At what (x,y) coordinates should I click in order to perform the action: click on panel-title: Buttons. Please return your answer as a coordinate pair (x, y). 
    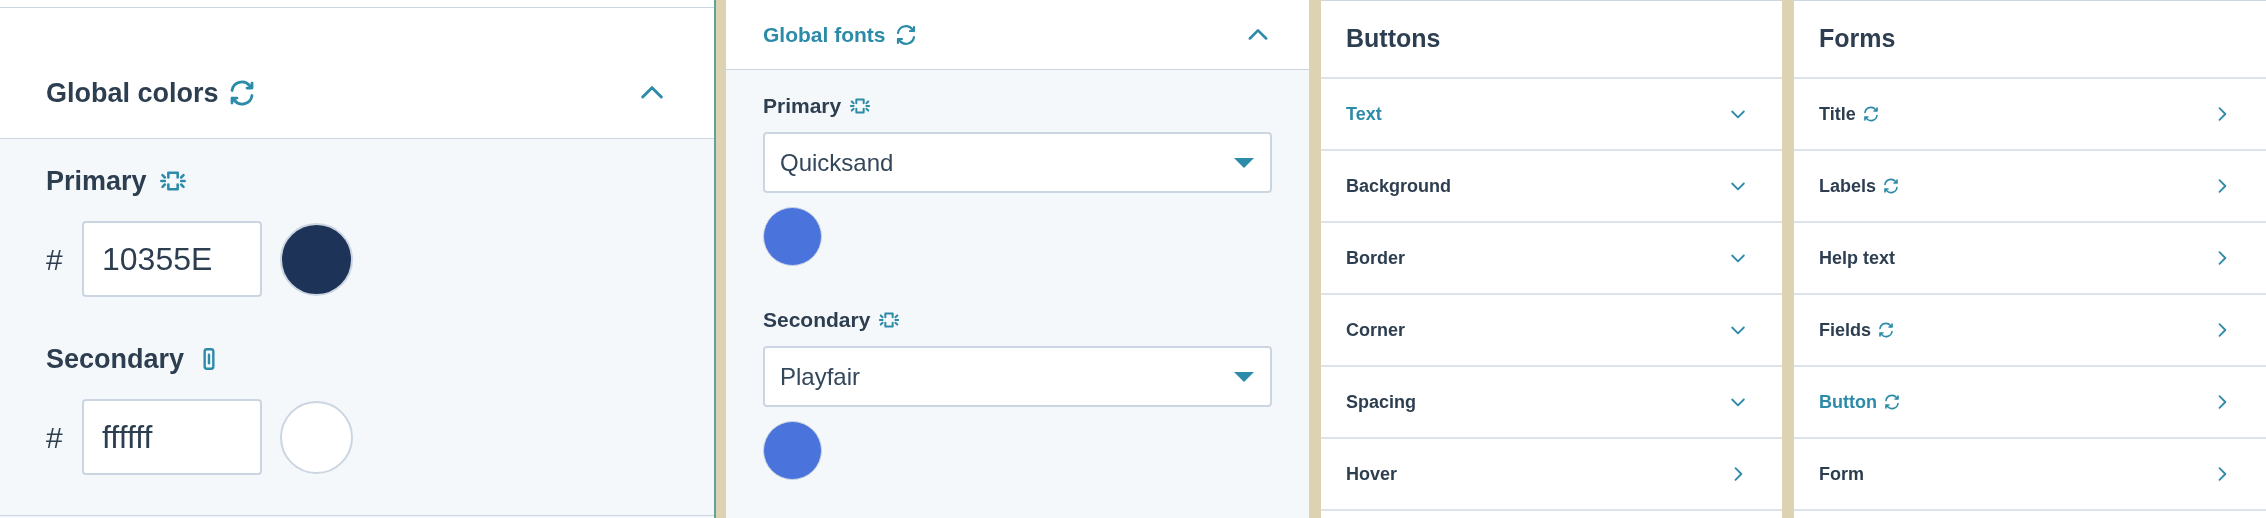
    Looking at the image, I should click on (1393, 39).